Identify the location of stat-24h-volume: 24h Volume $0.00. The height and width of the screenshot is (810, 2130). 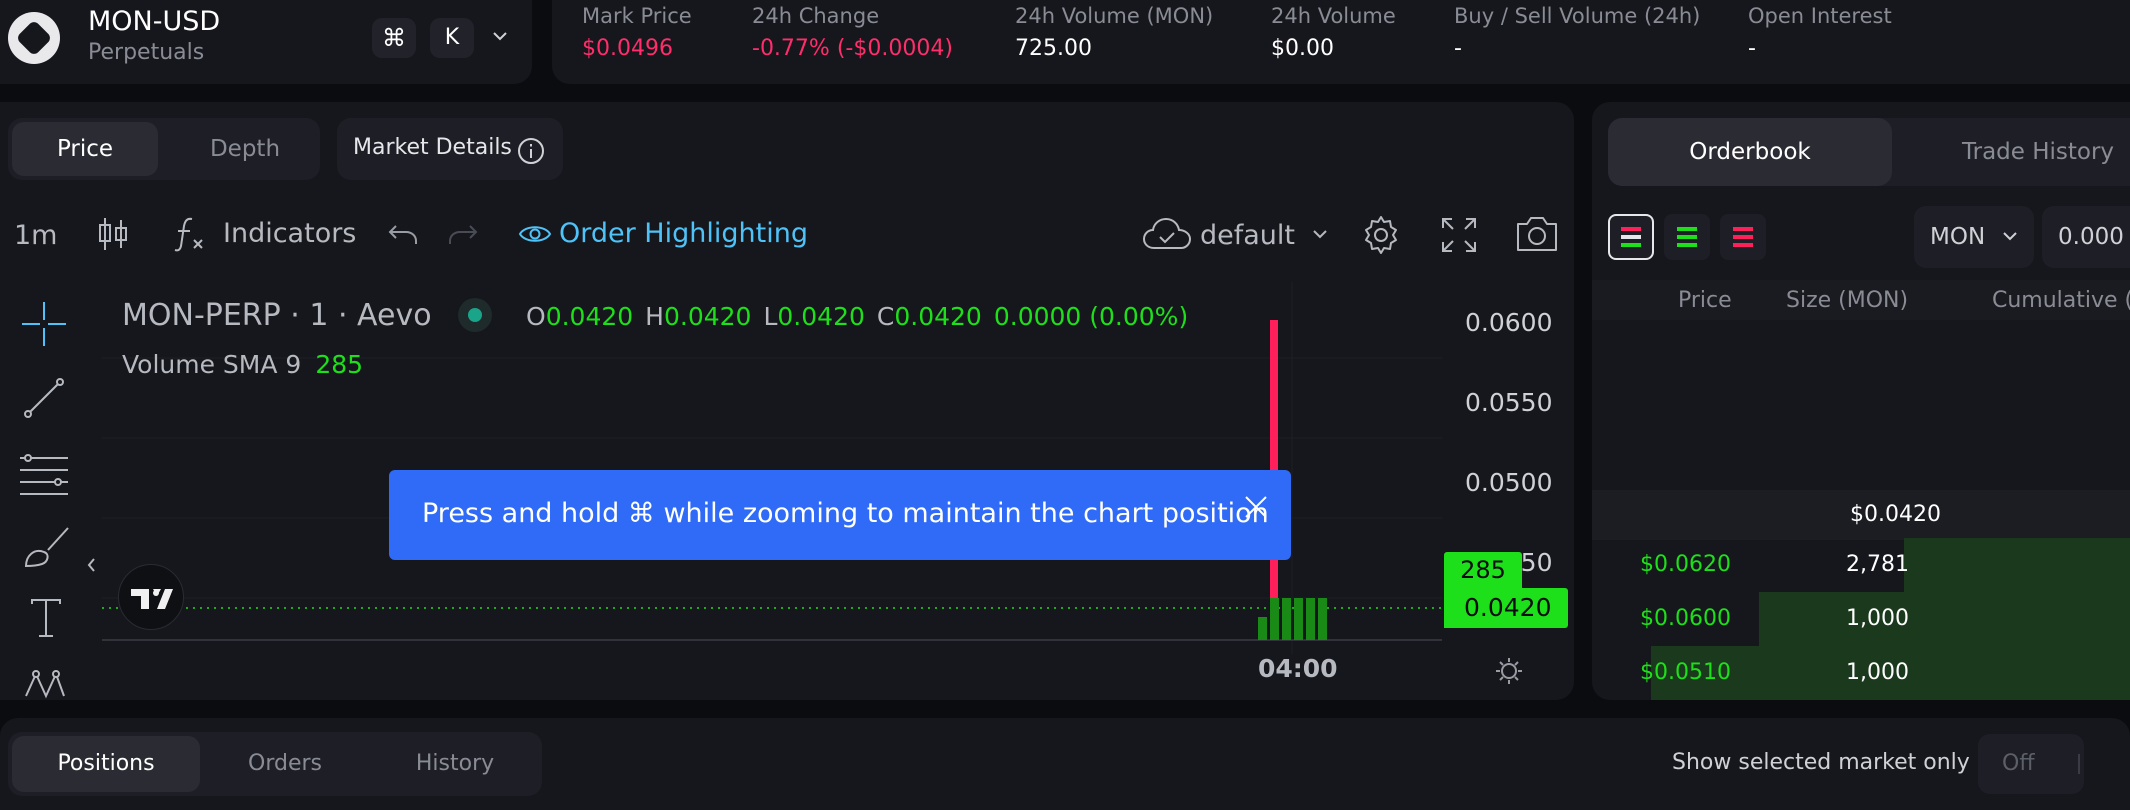
(1333, 32).